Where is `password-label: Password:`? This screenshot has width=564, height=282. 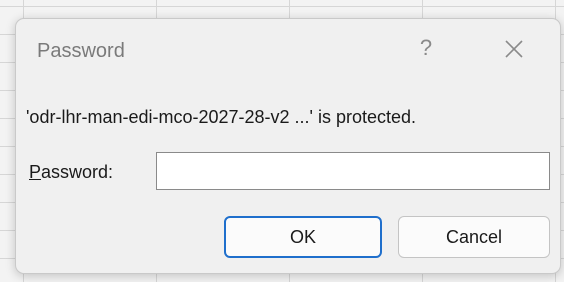
password-label: Password: is located at coordinates (71, 172).